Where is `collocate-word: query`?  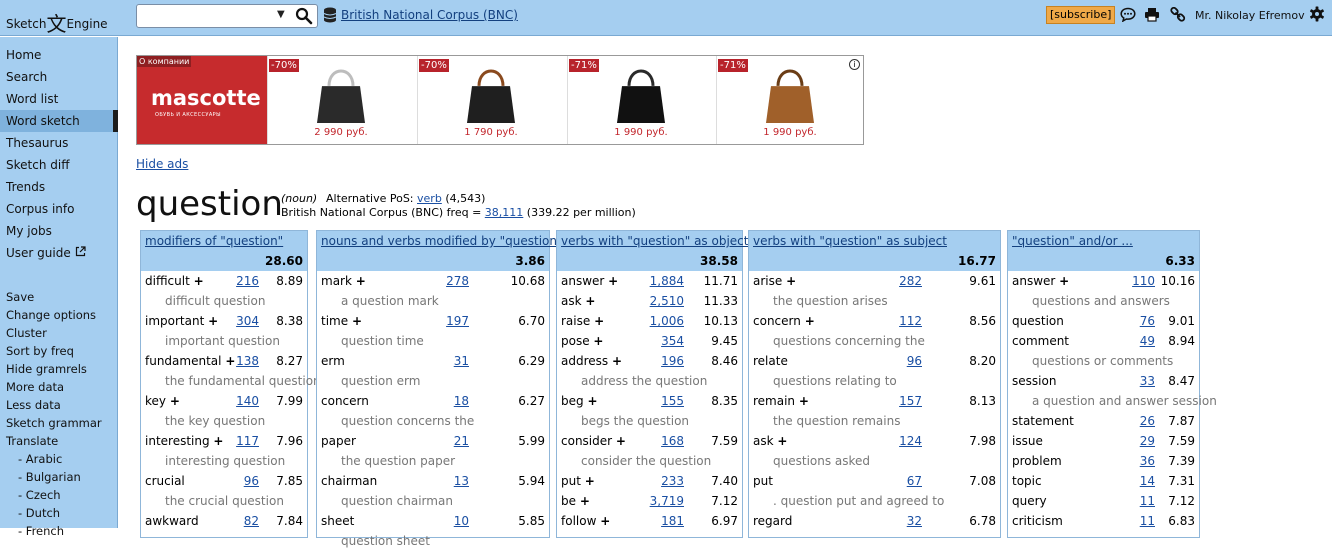
collocate-word: query is located at coordinates (1029, 501).